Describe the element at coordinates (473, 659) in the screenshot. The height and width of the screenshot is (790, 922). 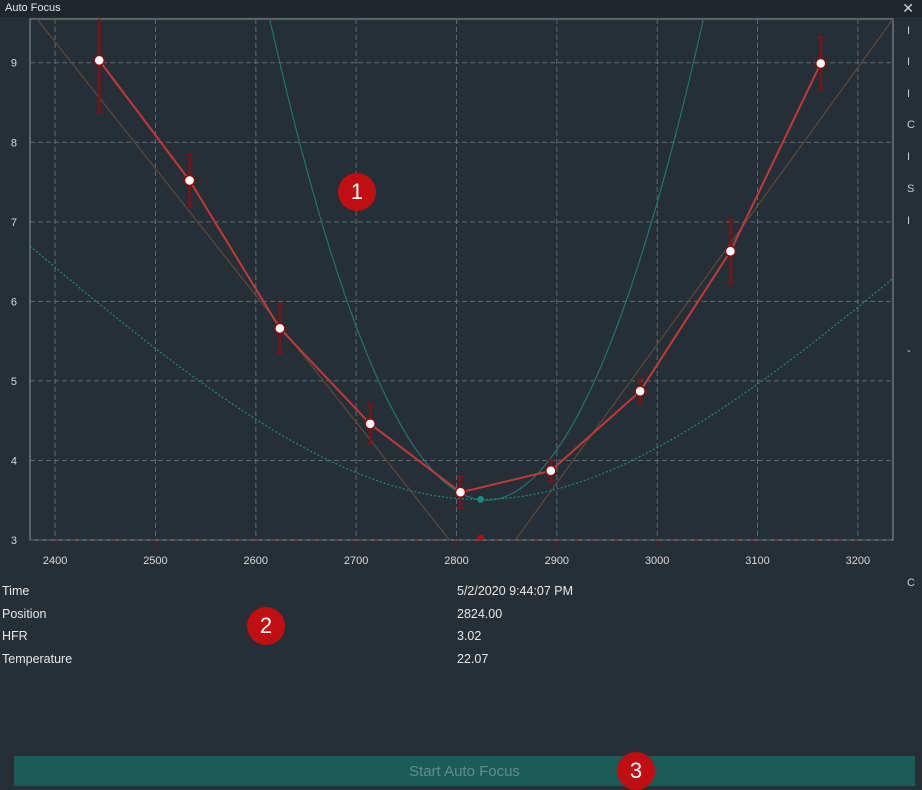
I see `info-value: 22.07` at that location.